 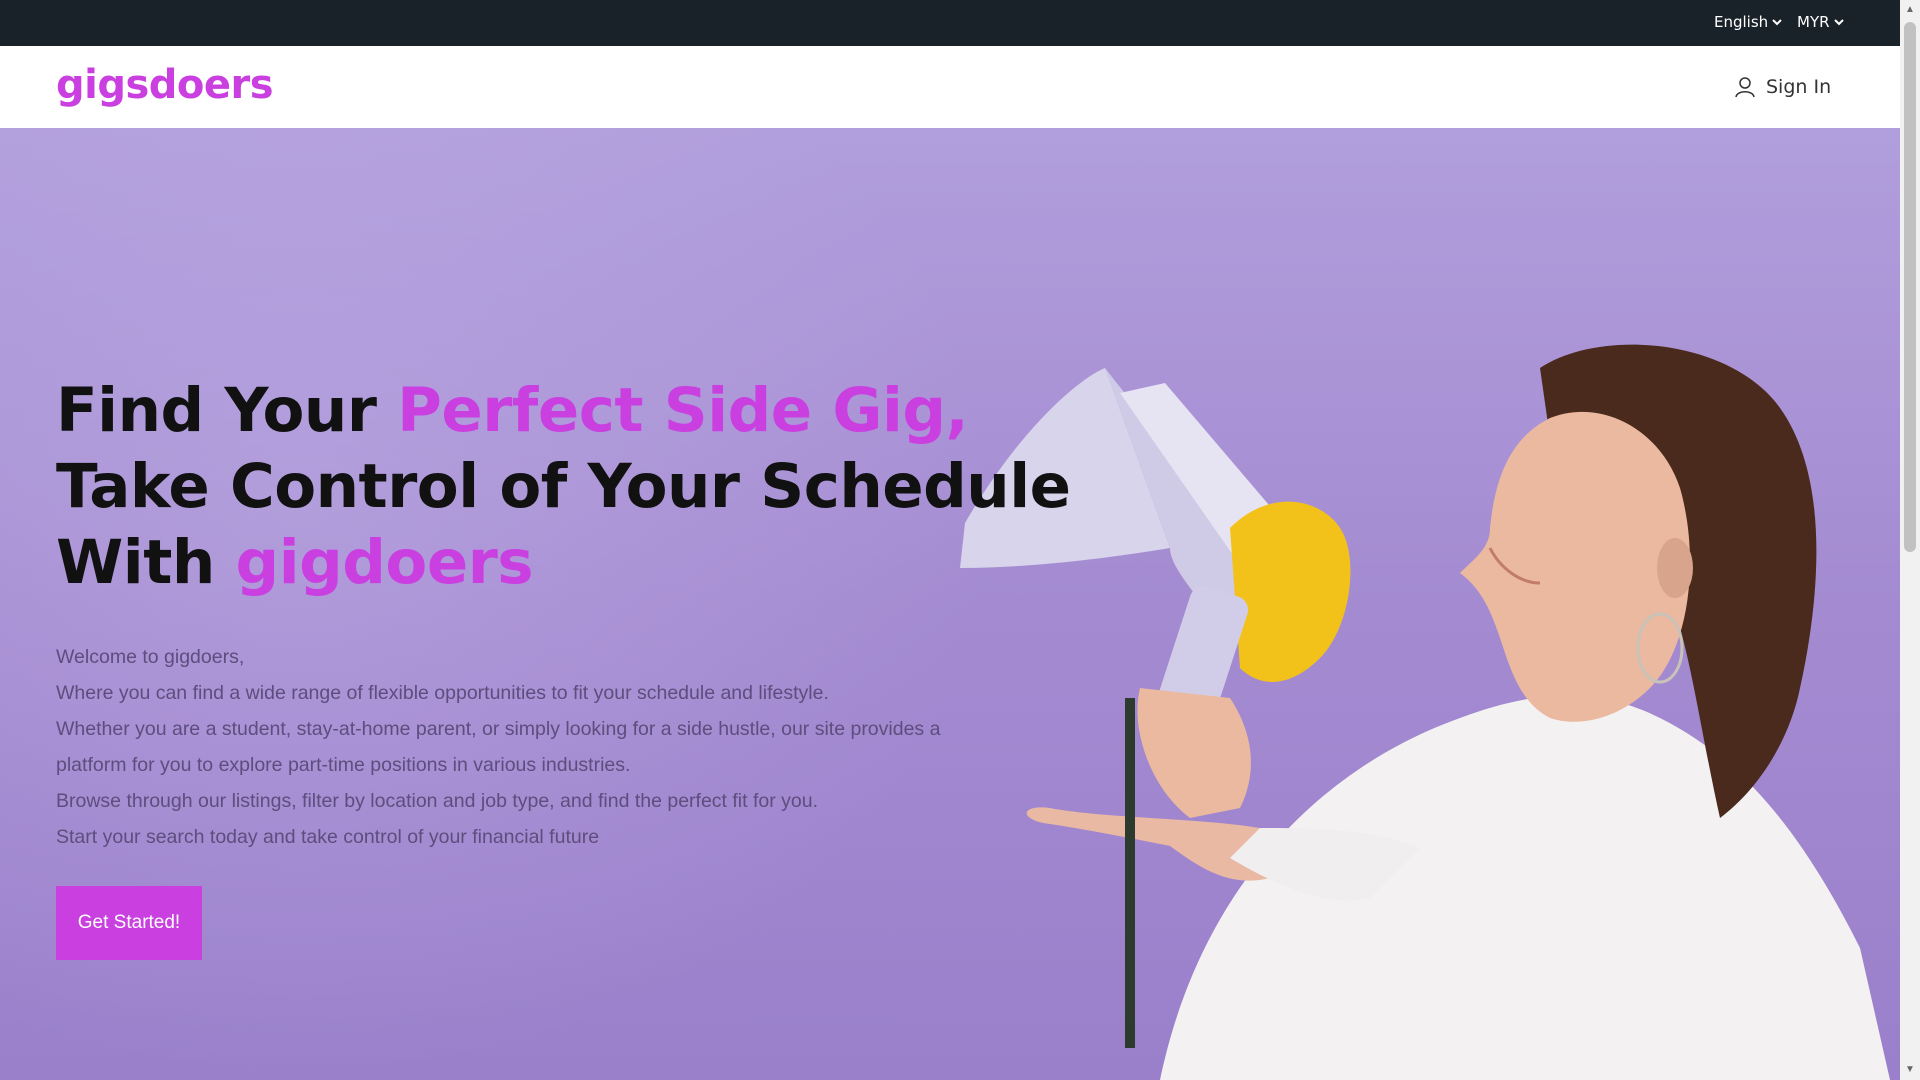 What do you see at coordinates (384, 562) in the screenshot?
I see `headline-line-3-accent: gigdoers` at bounding box center [384, 562].